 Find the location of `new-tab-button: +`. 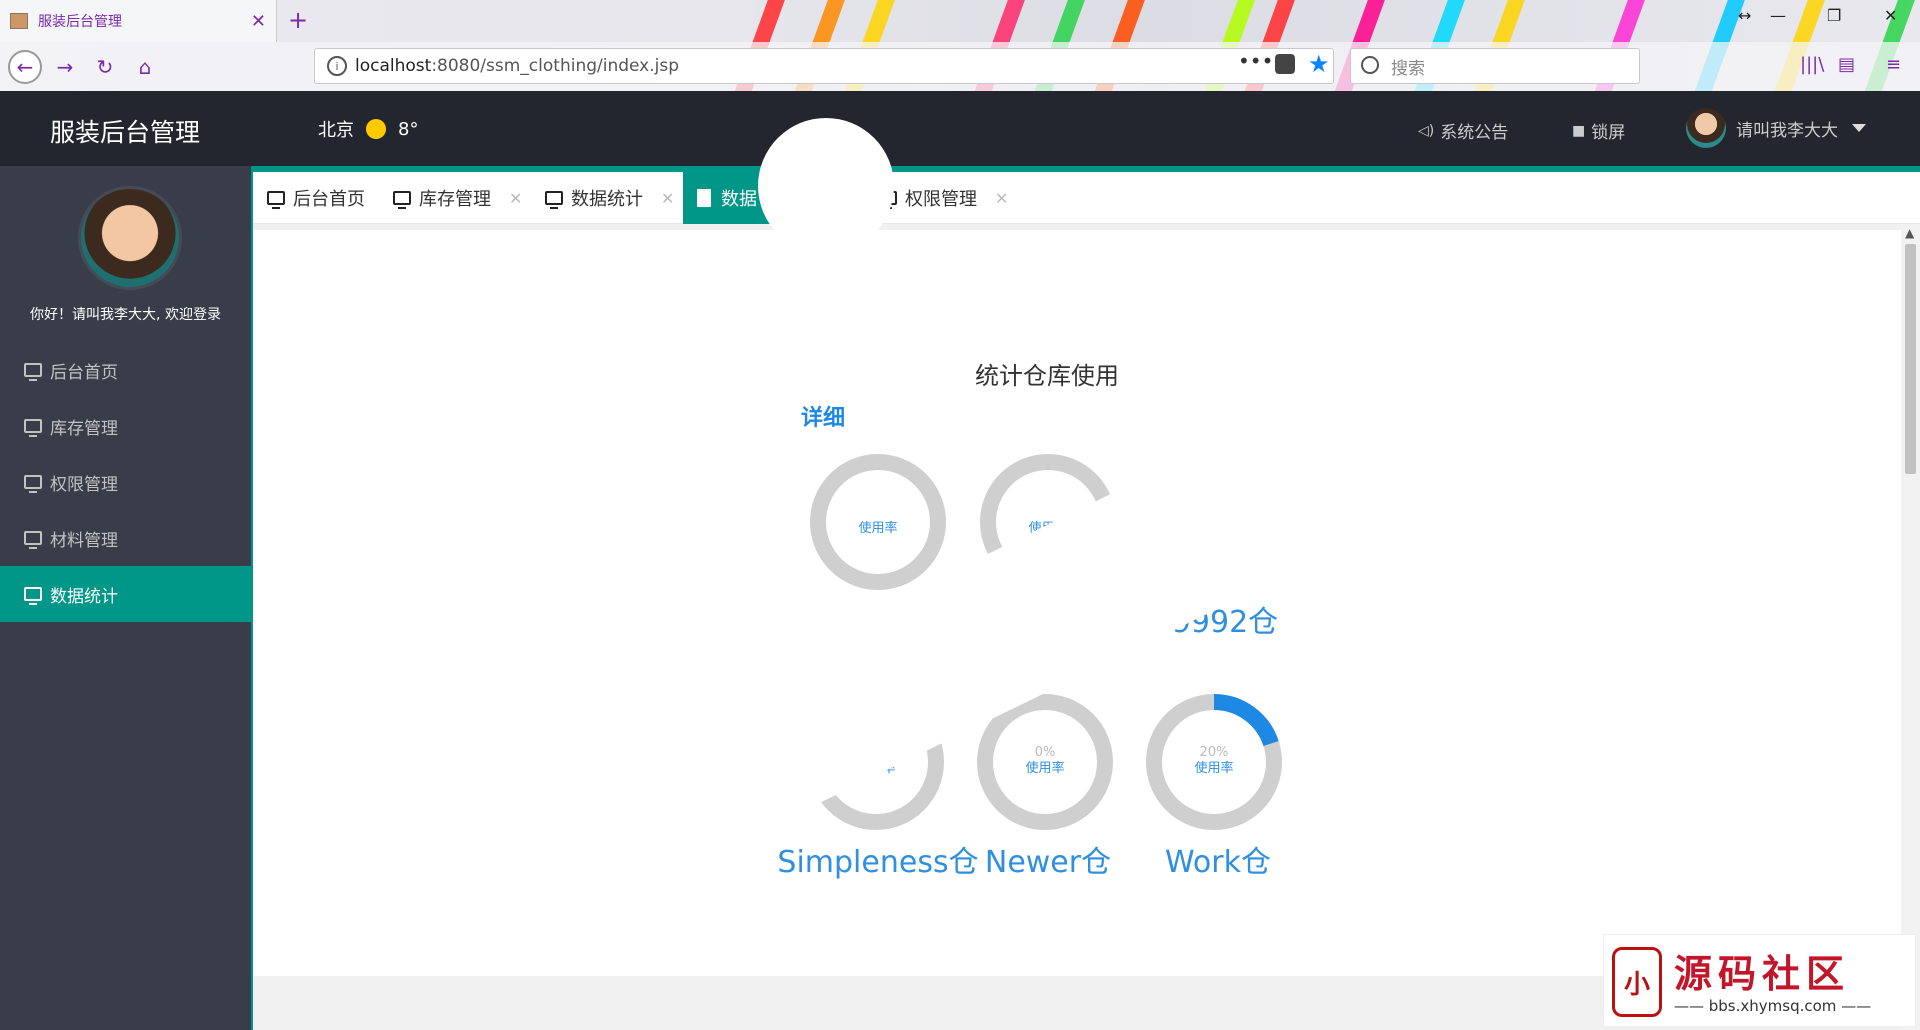

new-tab-button: + is located at coordinates (298, 20).